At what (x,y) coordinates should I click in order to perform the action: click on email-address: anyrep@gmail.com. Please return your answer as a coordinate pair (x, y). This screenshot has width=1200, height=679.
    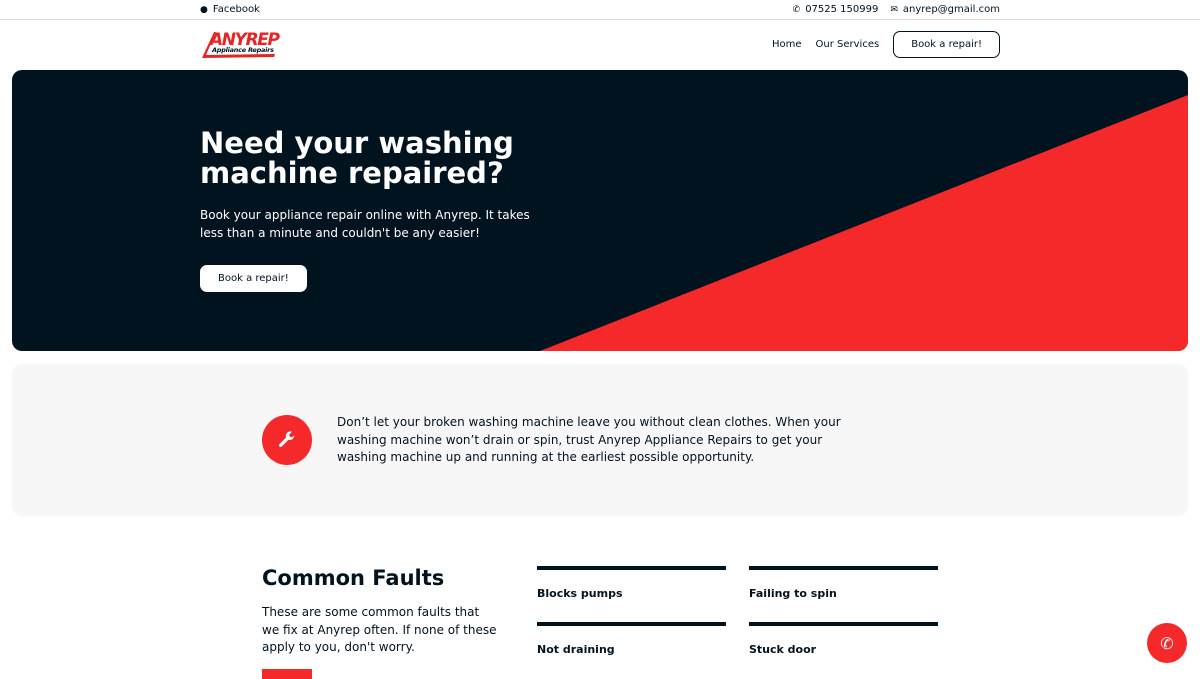
    Looking at the image, I should click on (951, 9).